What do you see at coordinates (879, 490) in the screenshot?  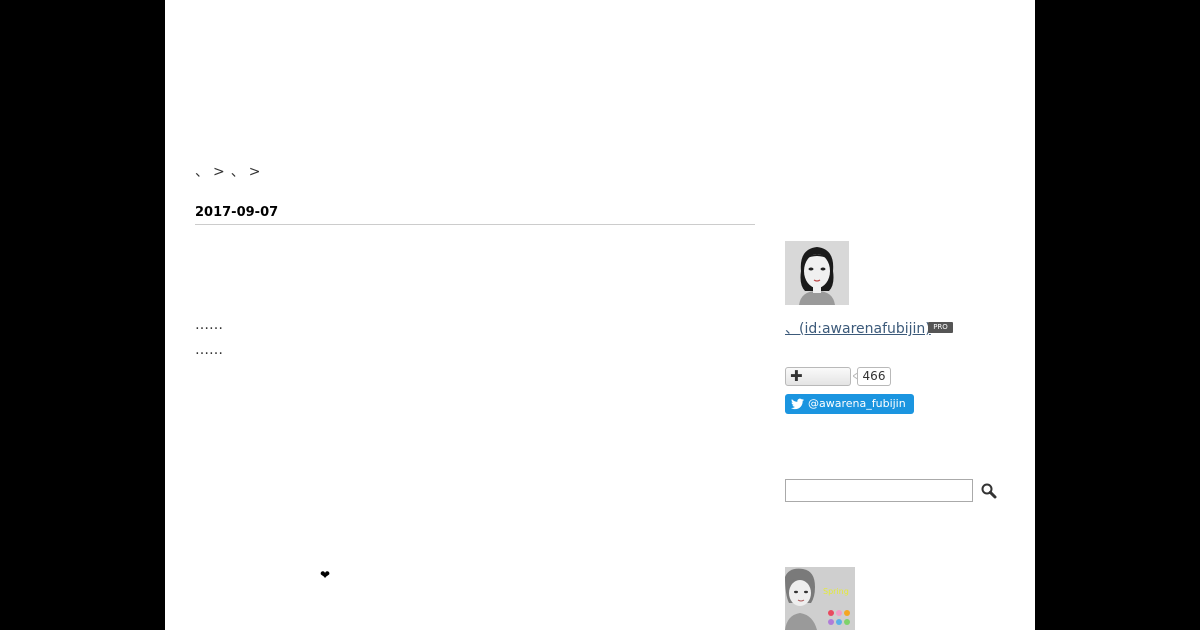 I see `search-input` at bounding box center [879, 490].